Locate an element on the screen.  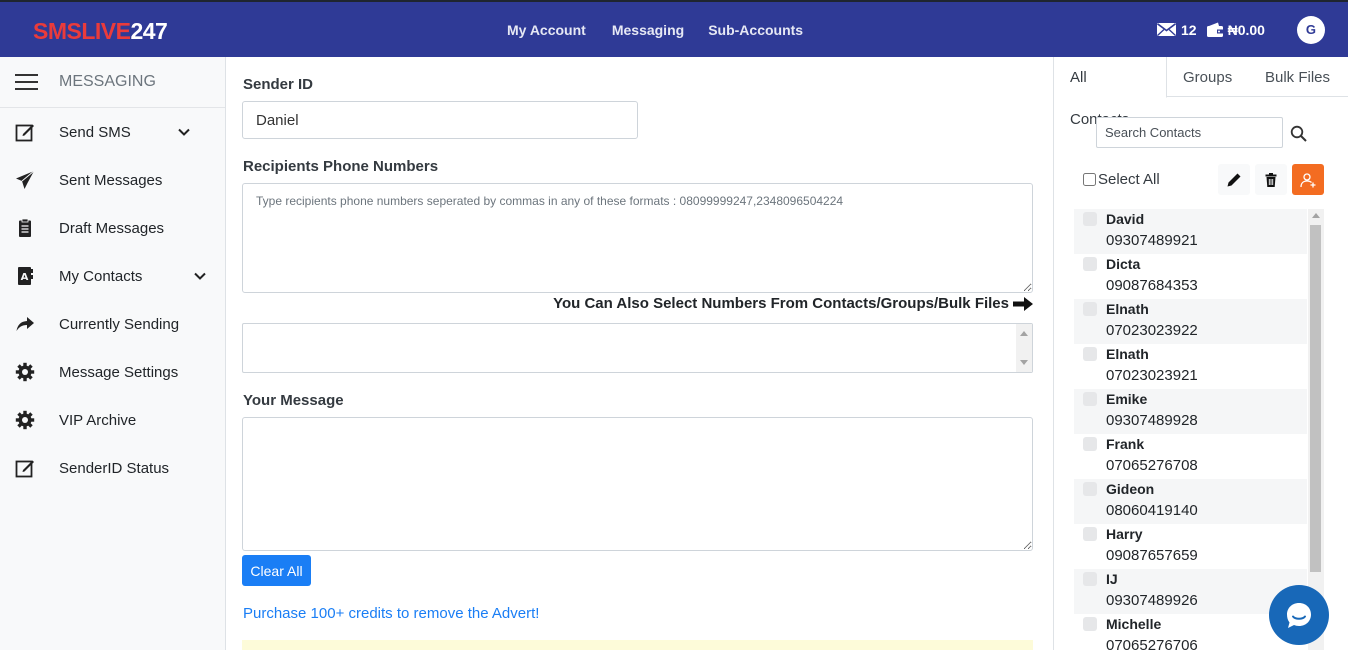
wallet-icon is located at coordinates (1214, 29).